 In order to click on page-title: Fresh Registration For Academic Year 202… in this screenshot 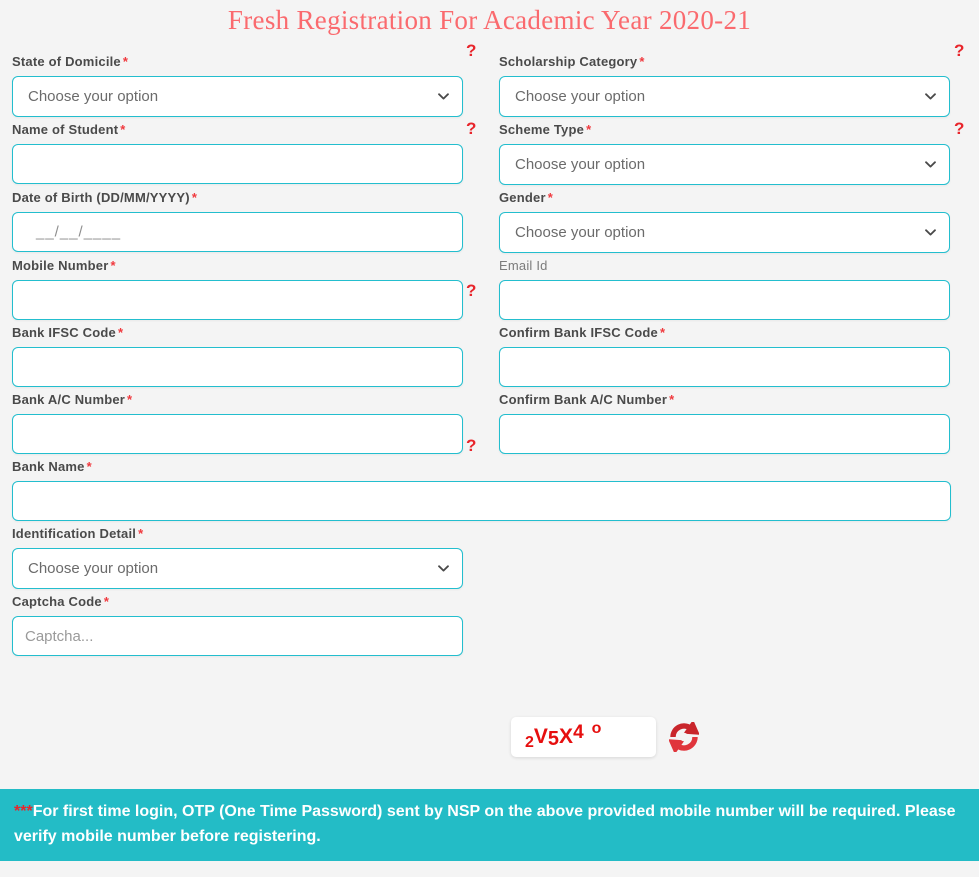, I will do `click(489, 20)`.